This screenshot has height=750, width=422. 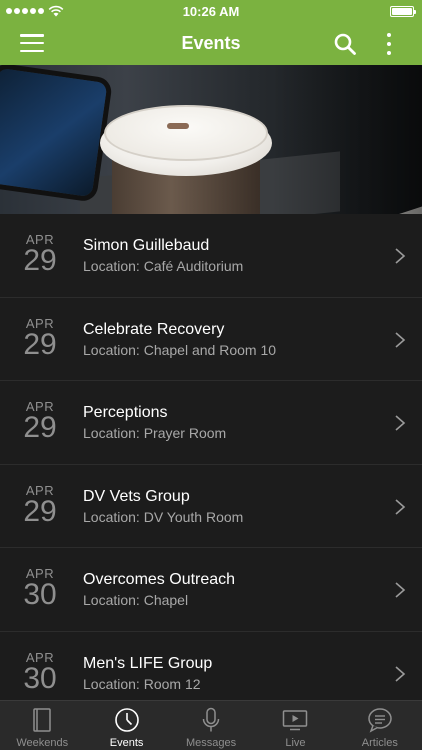 What do you see at coordinates (211, 743) in the screenshot?
I see `tab-label: Messages` at bounding box center [211, 743].